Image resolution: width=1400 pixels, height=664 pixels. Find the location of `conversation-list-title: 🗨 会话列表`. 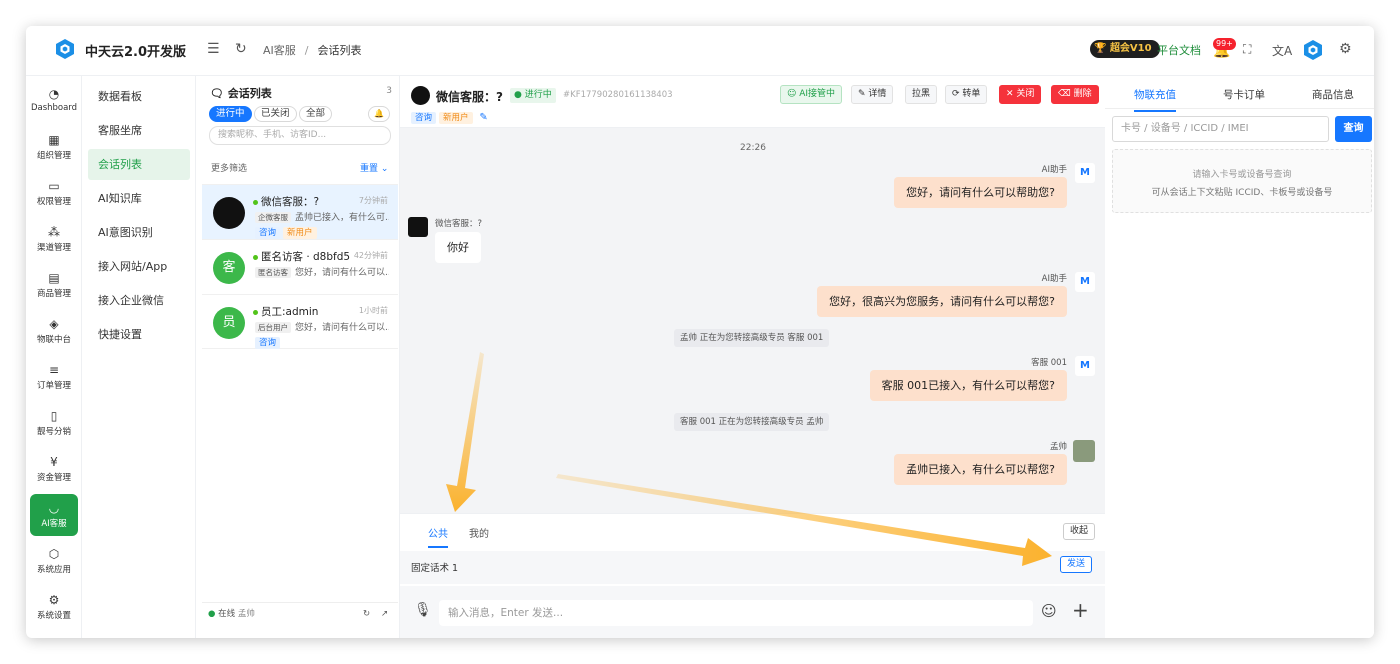

conversation-list-title: 🗨 会话列表 is located at coordinates (241, 93).